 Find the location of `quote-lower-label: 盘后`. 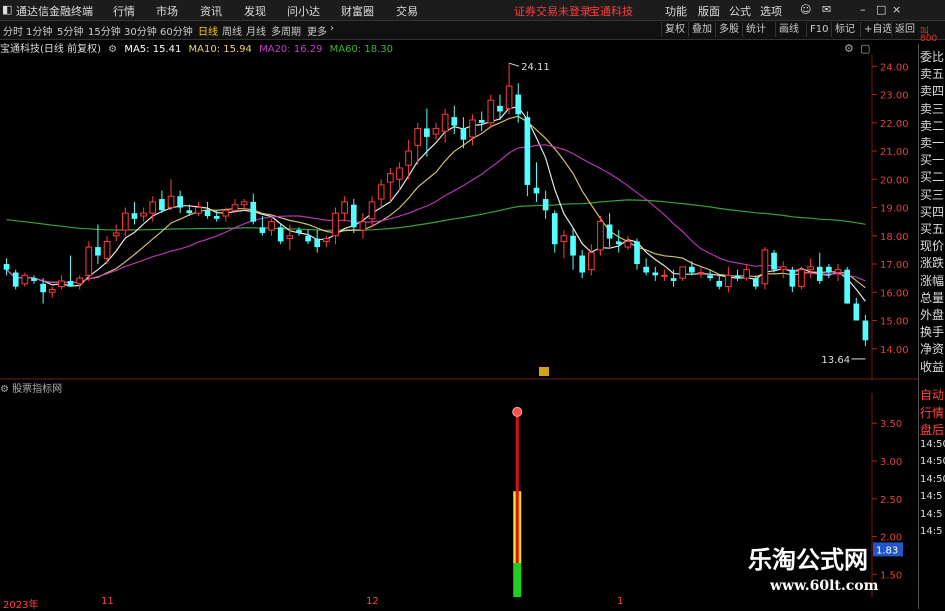

quote-lower-label: 盘后 is located at coordinates (932, 430).